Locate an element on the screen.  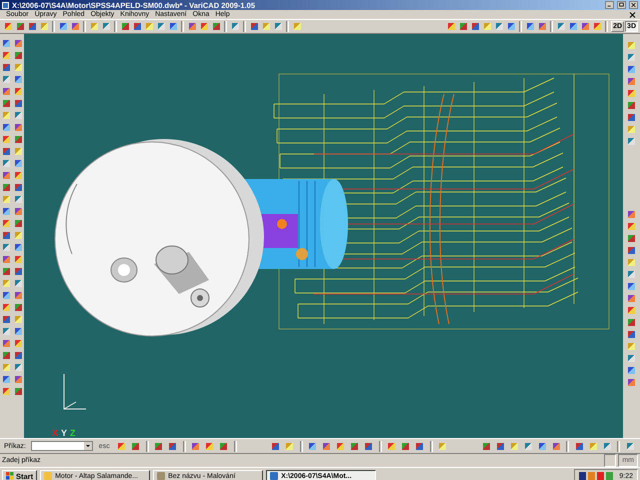
dropdown-arrow-icon is located at coordinates (88, 446).